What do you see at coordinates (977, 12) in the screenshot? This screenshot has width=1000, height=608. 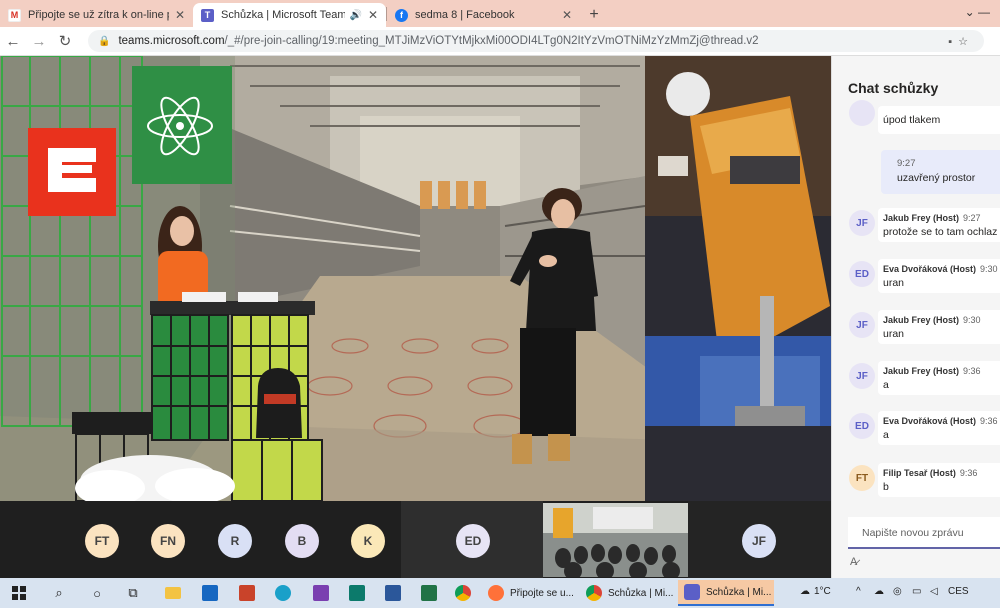 I see `window-controls: ⌄ —` at bounding box center [977, 12].